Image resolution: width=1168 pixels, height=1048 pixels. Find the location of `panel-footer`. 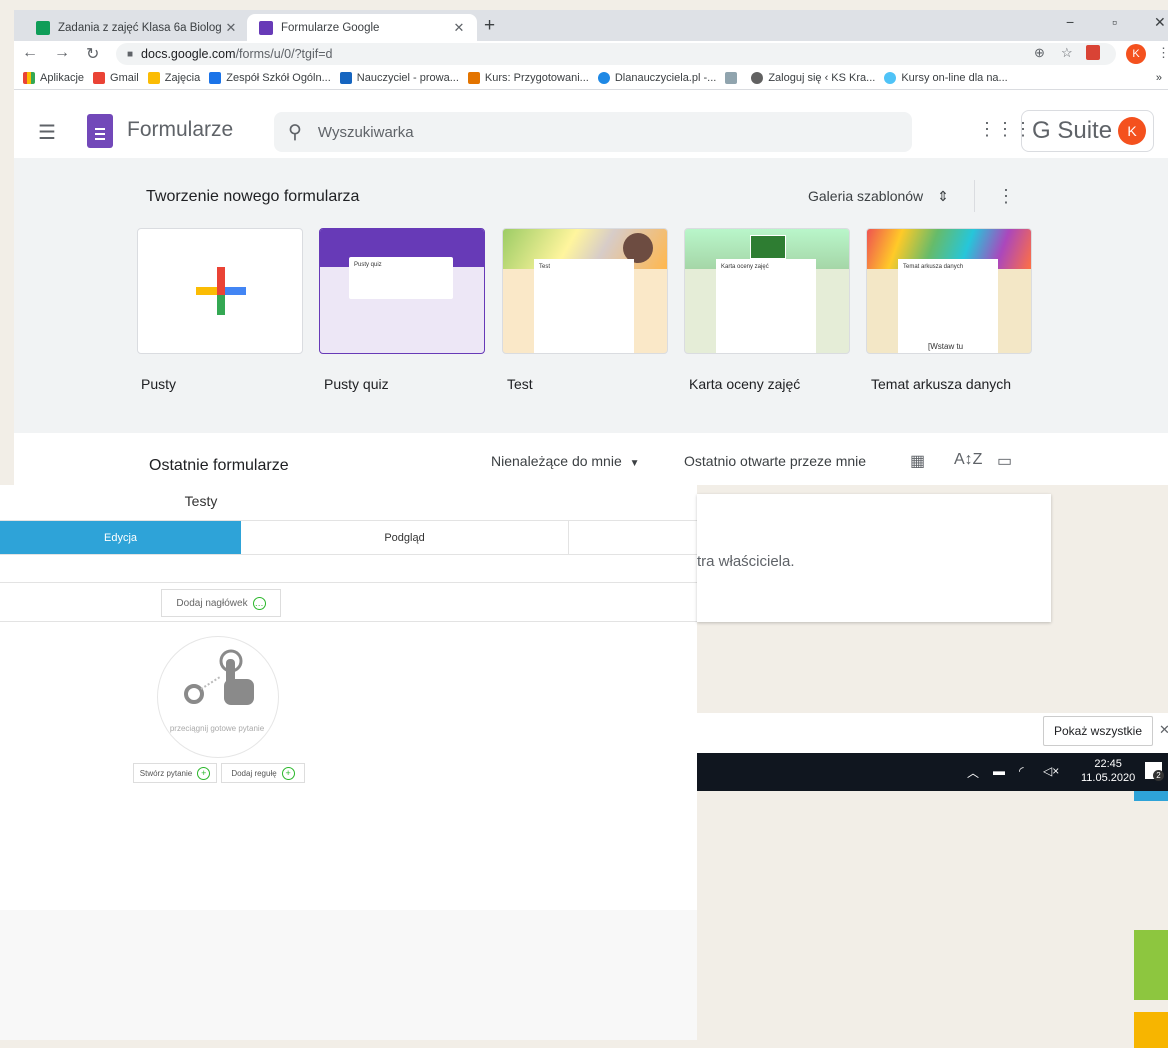

panel-footer is located at coordinates (348, 975).